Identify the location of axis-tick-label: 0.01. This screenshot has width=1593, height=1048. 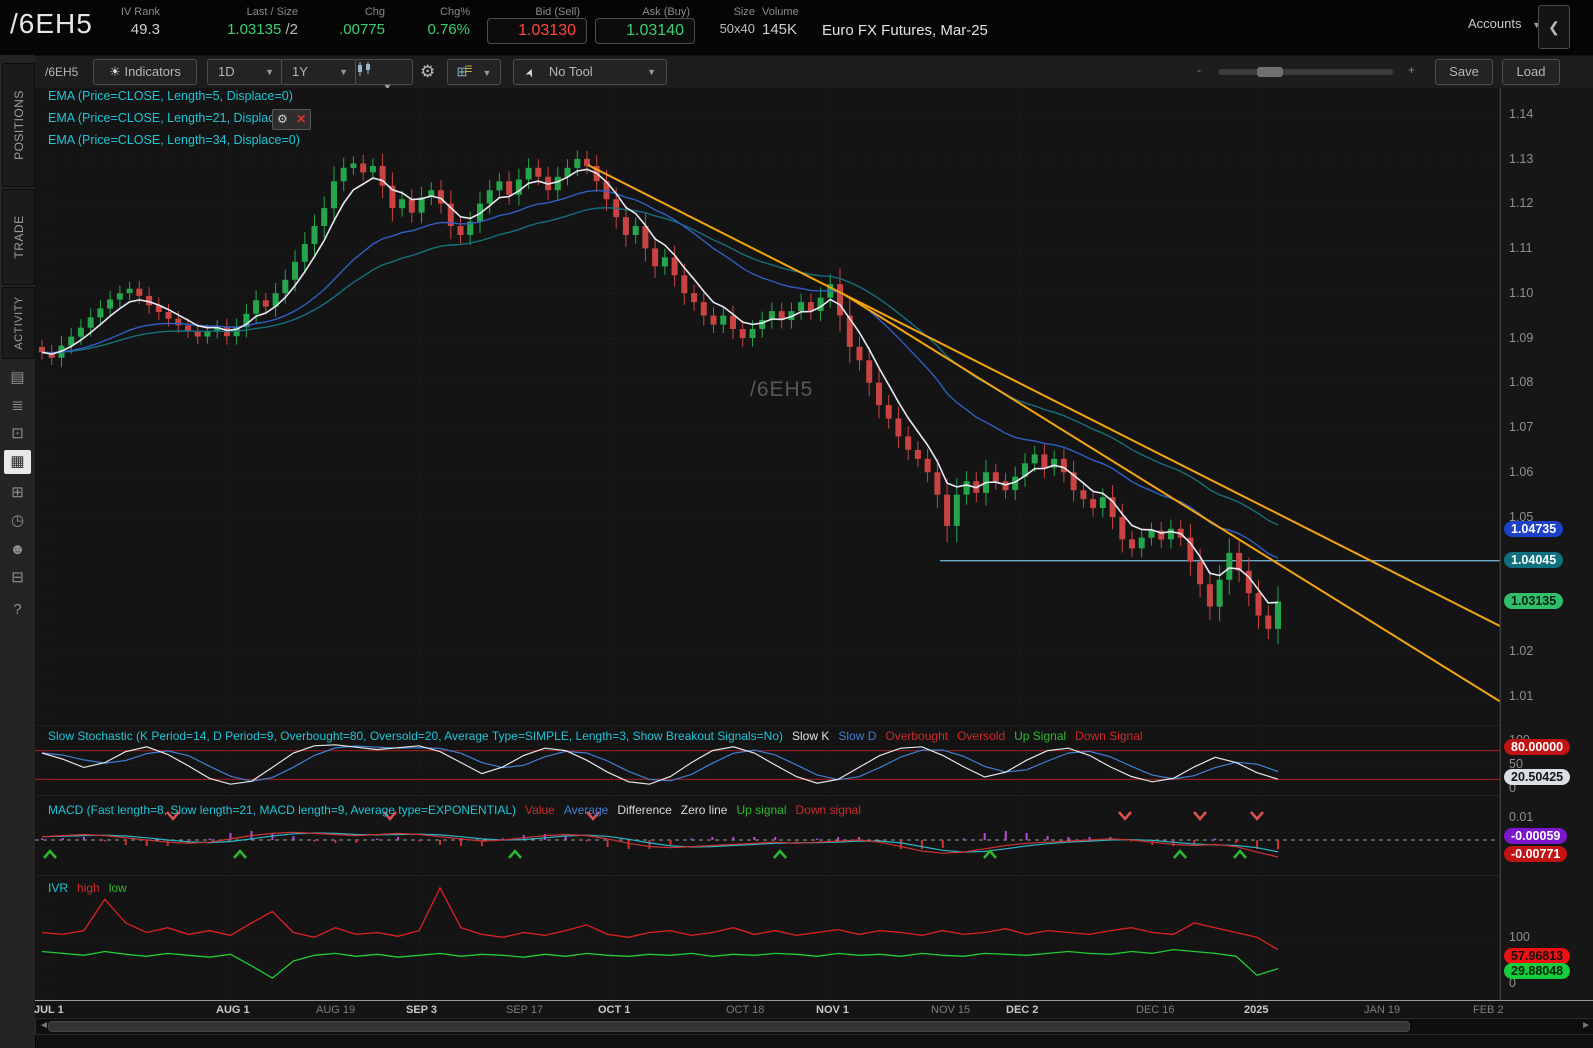
(1521, 817).